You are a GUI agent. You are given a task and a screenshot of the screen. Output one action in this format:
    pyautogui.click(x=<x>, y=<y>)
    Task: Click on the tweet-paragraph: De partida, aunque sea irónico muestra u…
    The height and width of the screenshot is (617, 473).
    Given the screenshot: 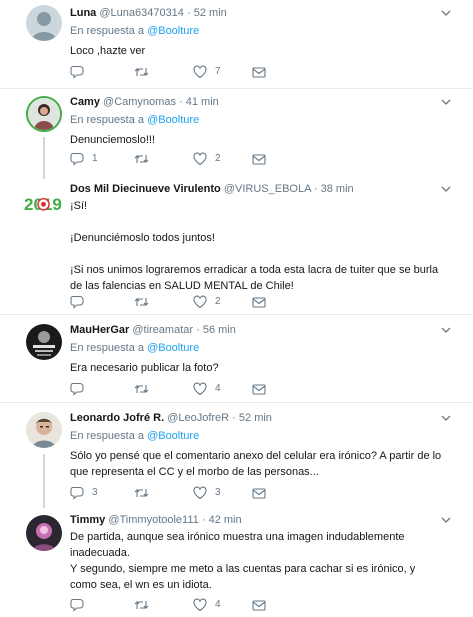 What is the action you would take?
    pyautogui.click(x=237, y=545)
    